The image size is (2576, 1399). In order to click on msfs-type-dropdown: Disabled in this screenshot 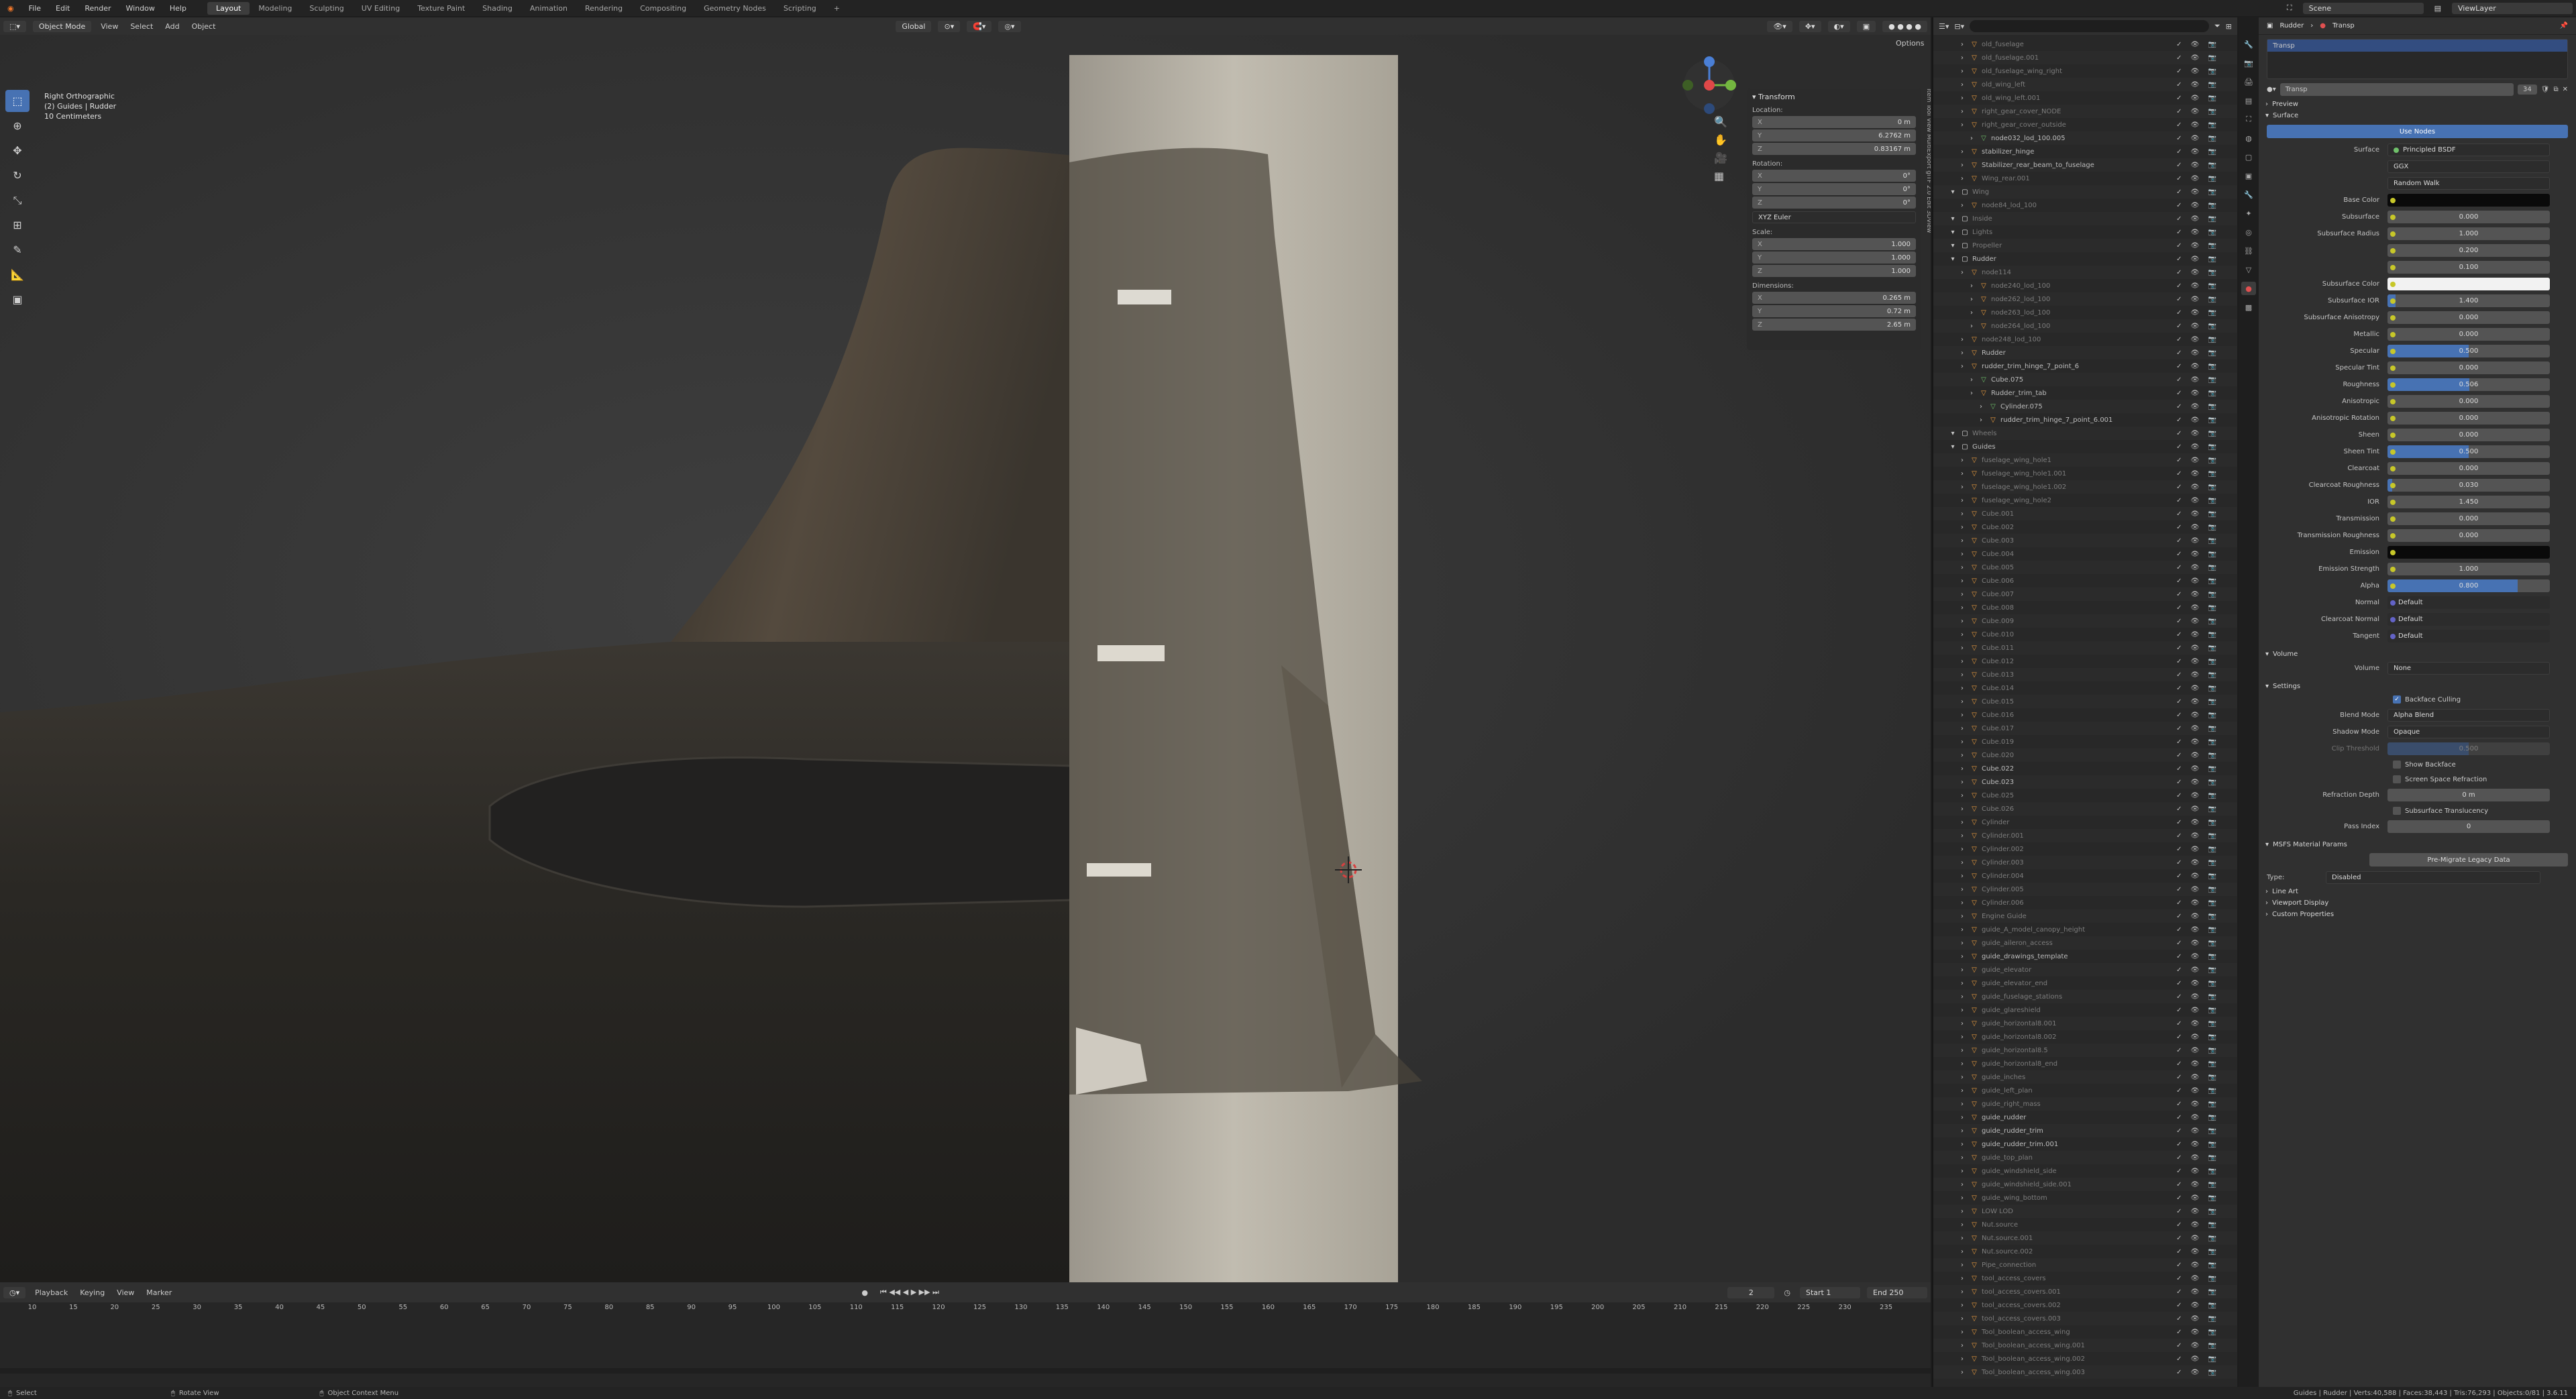, I will do `click(2433, 877)`.